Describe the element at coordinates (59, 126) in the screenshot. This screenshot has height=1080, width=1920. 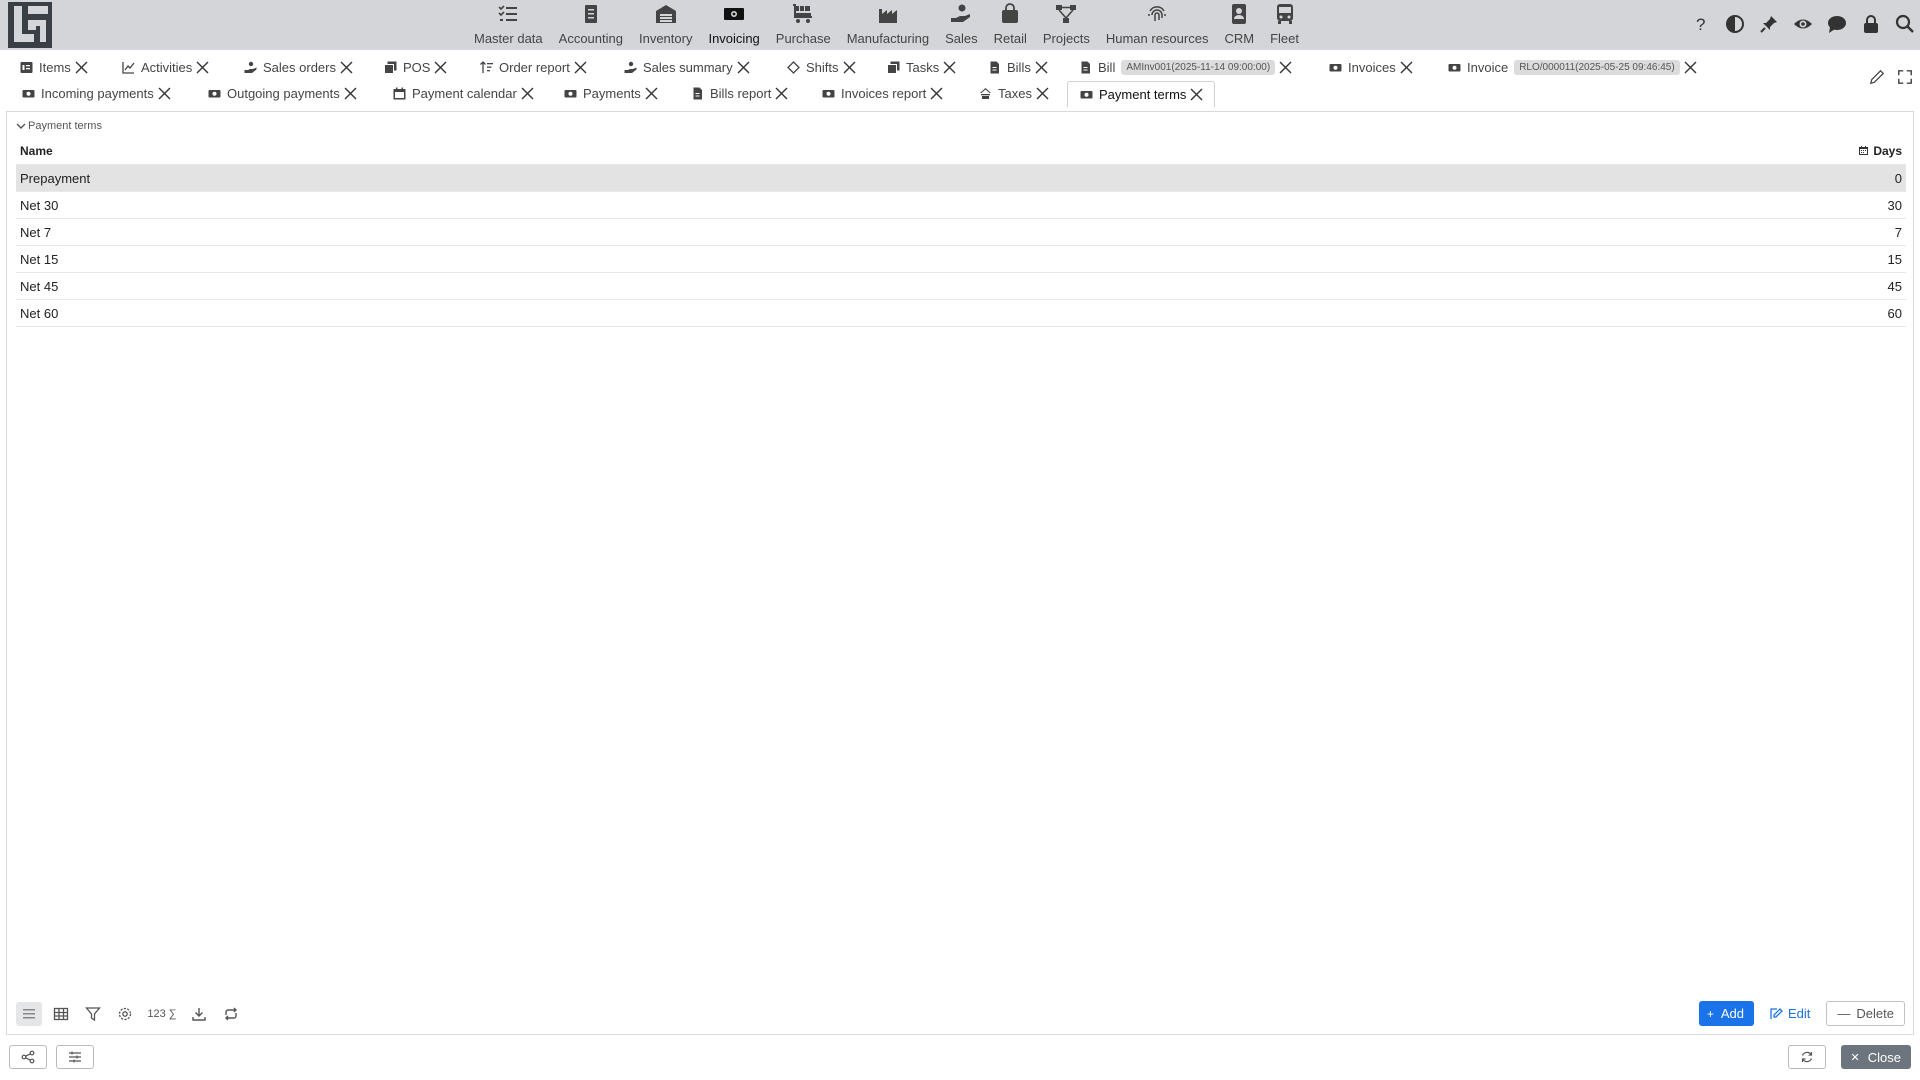
I see `section-header: Payment terms` at that location.